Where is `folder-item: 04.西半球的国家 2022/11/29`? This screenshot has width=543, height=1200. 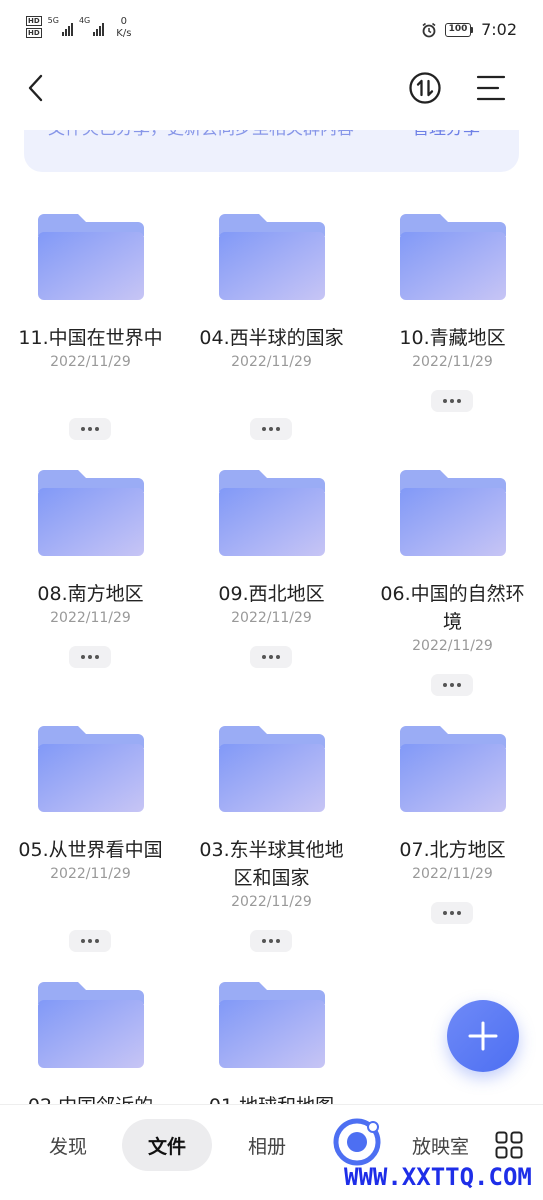 folder-item: 04.西半球的国家 2022/11/29 is located at coordinates (271, 328).